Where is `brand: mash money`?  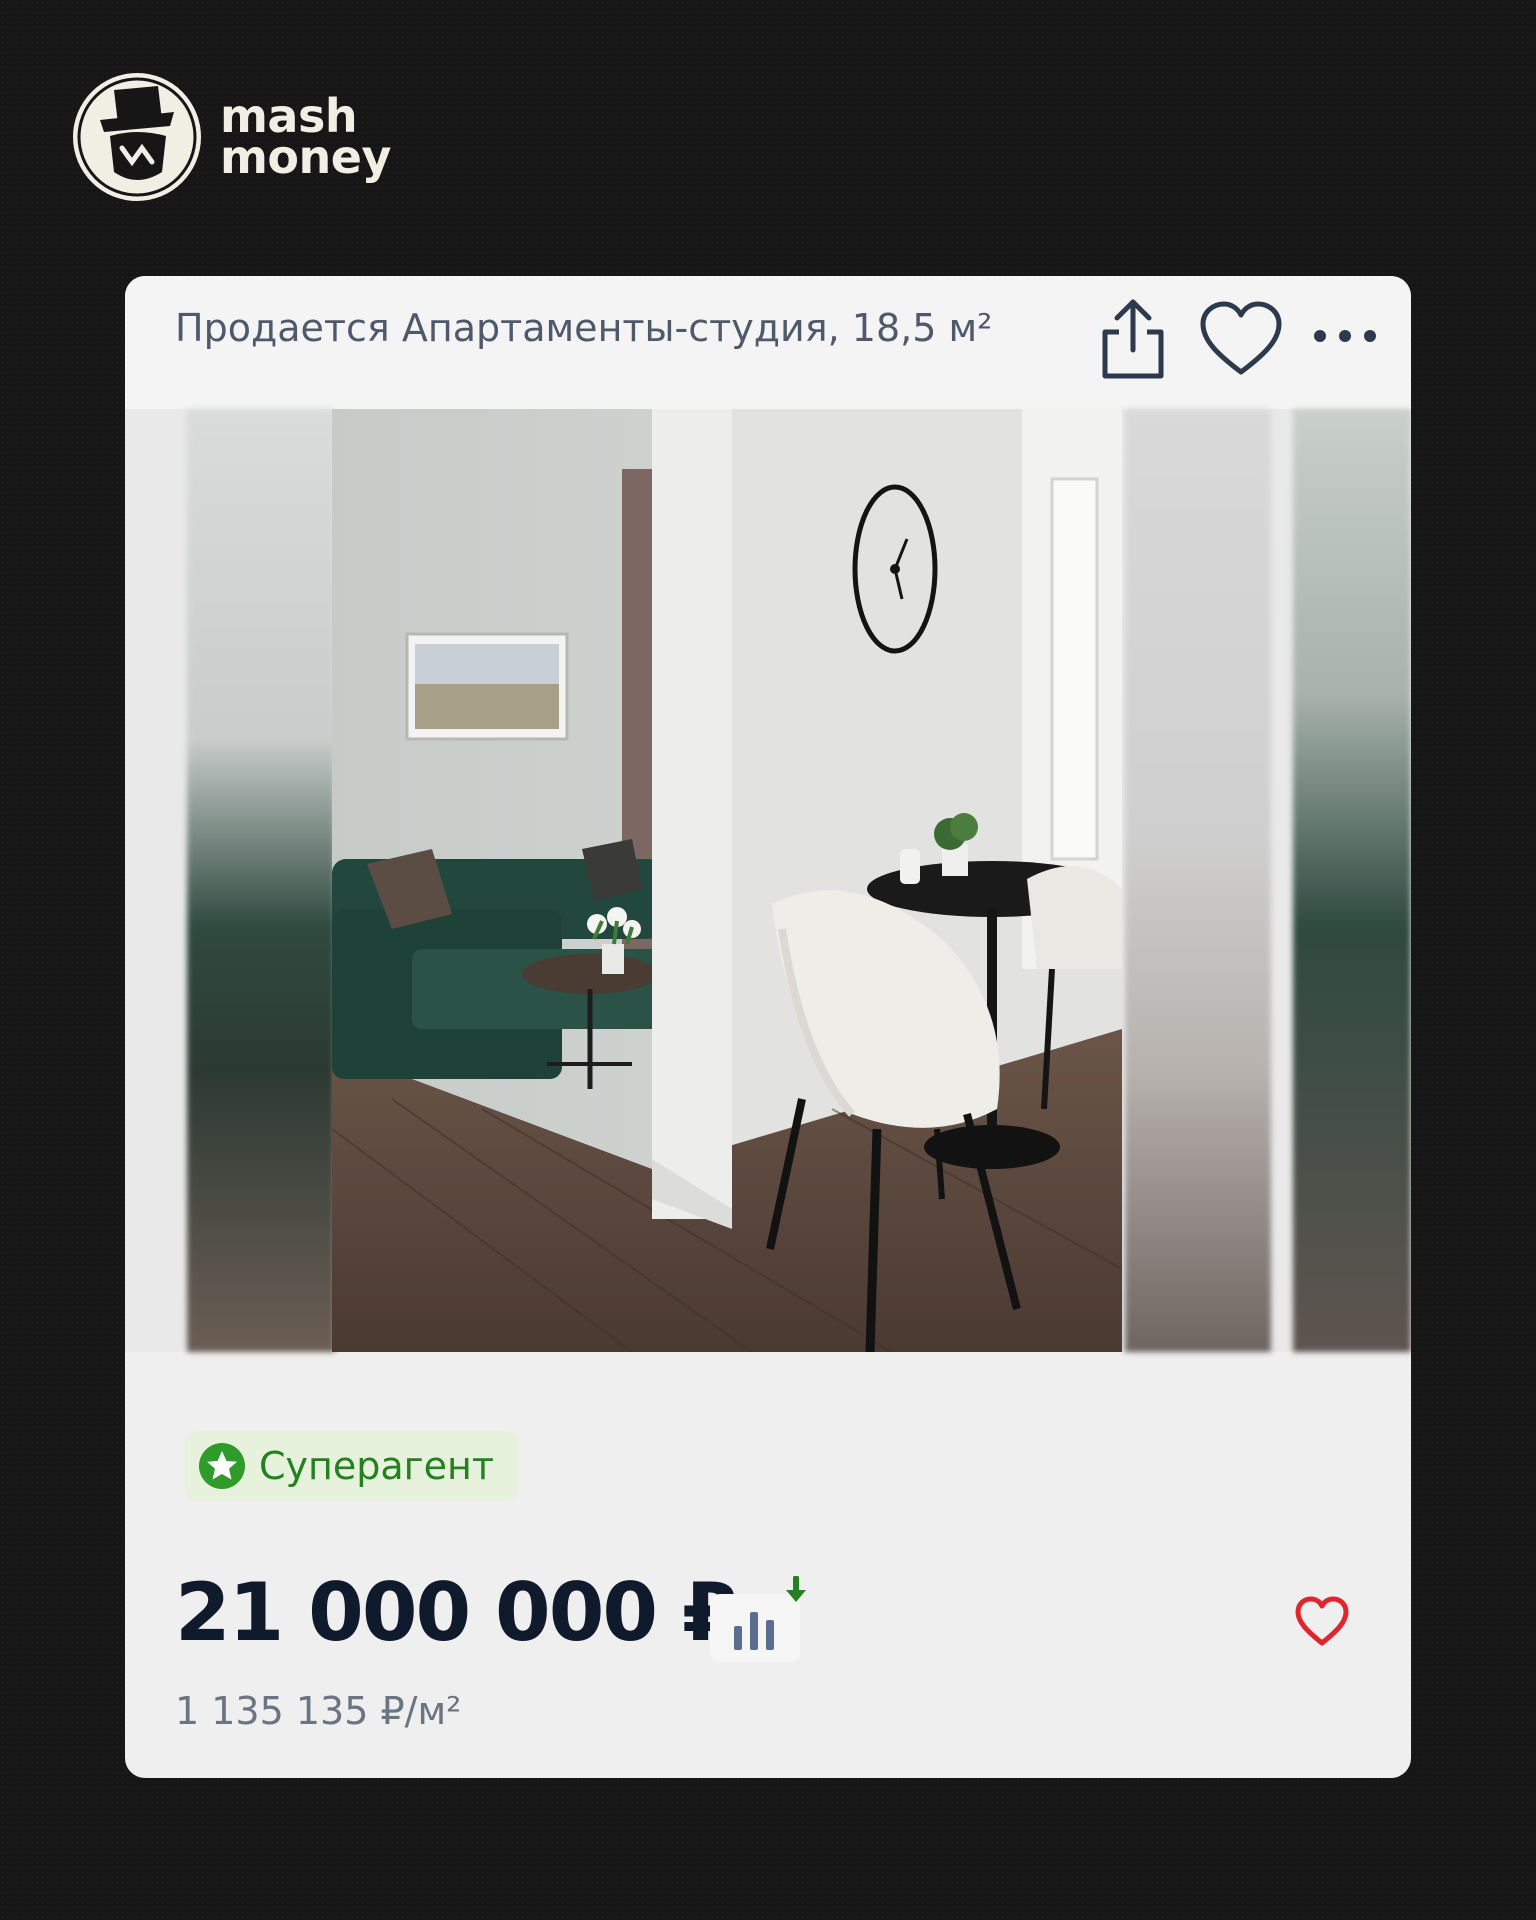
brand: mash money is located at coordinates (230, 137).